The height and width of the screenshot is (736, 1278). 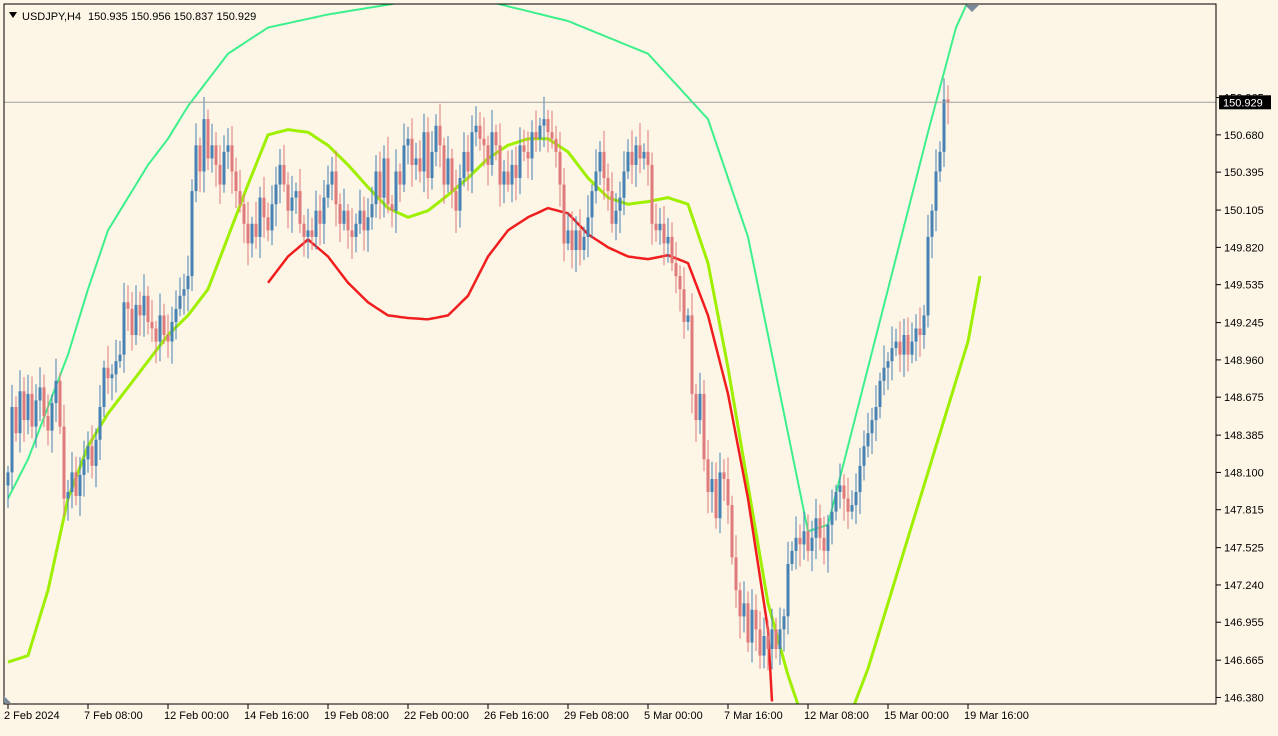 I want to click on y-axis-tick-label: 150.105, so click(x=1244, y=211).